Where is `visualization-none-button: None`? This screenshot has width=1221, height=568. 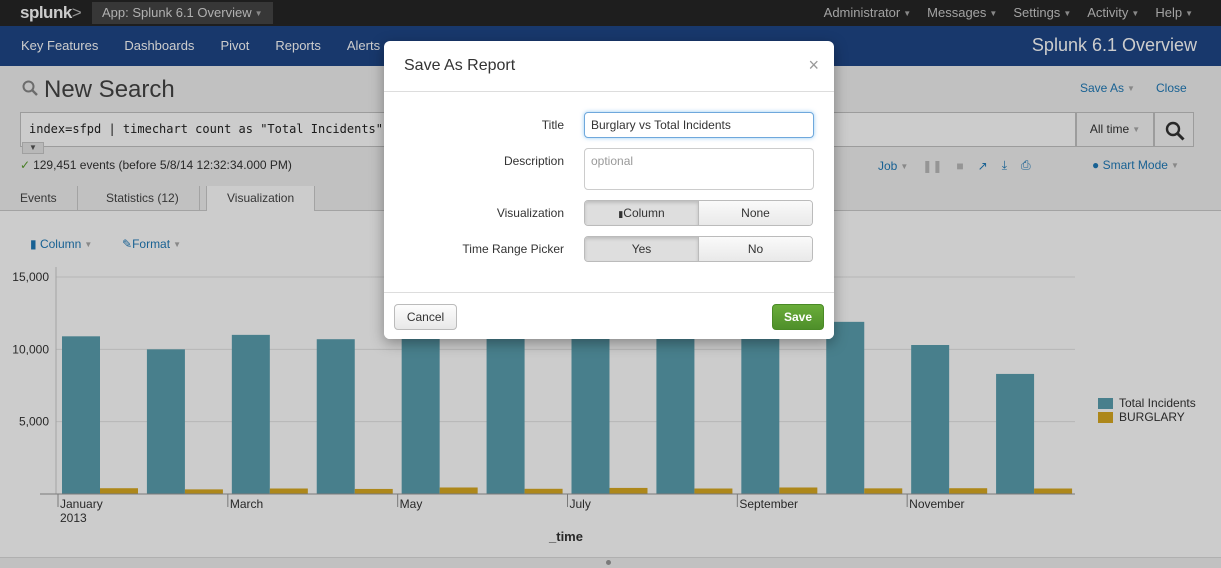
visualization-none-button: None is located at coordinates (755, 213).